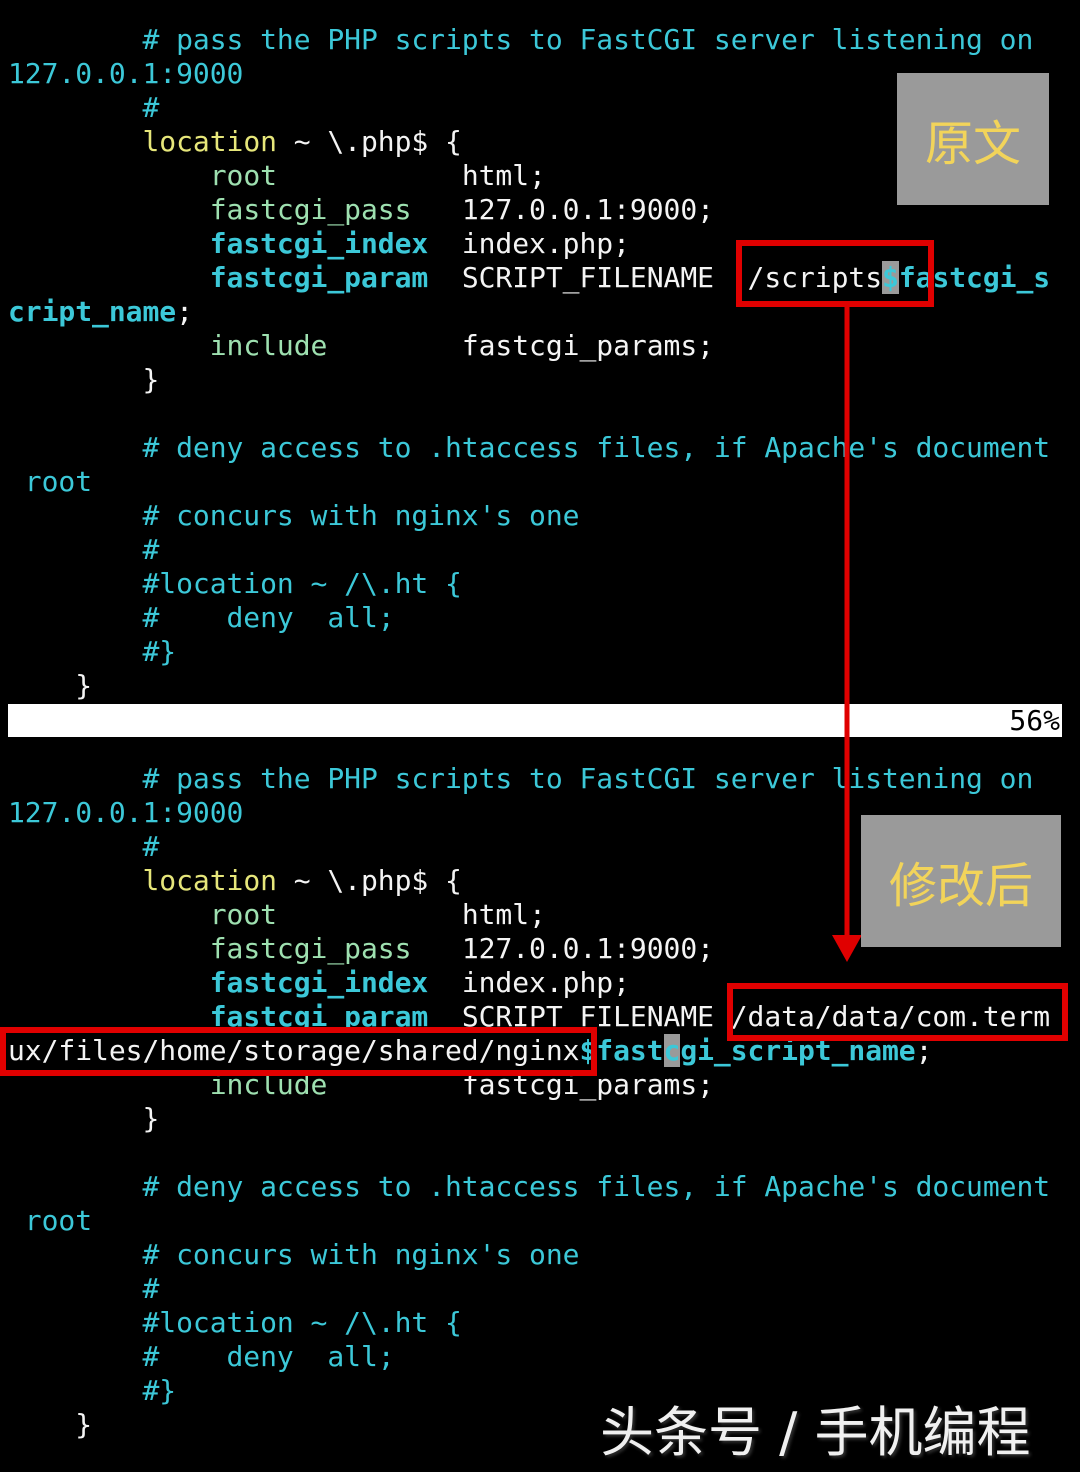 The height and width of the screenshot is (1472, 1080). I want to click on original-label: 原文, so click(973, 139).